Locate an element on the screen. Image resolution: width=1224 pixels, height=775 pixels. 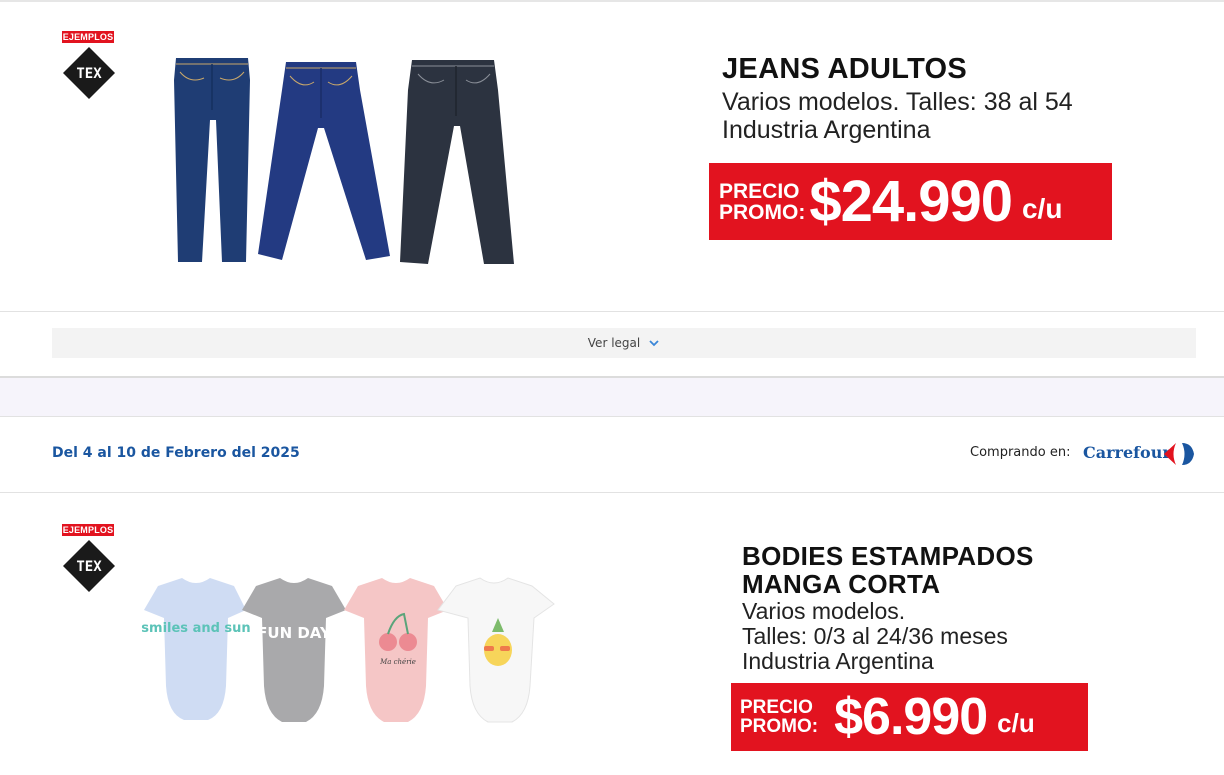
price-value: $6.990 is located at coordinates (911, 717).